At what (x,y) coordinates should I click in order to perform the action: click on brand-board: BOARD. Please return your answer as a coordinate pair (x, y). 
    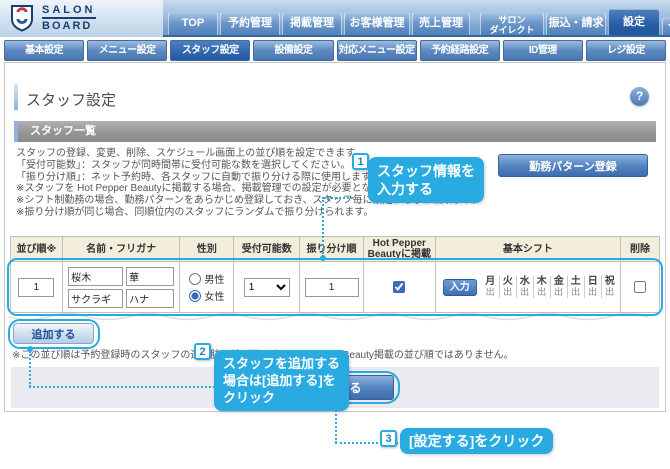
    Looking at the image, I should click on (67, 26).